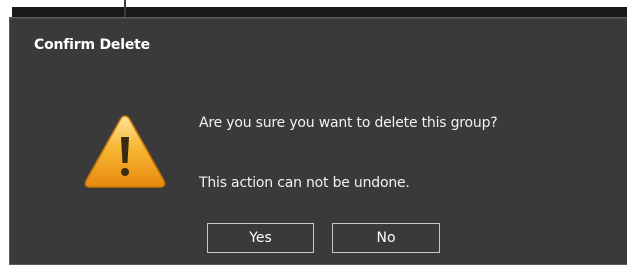 This screenshot has height=269, width=627. What do you see at coordinates (125, 151) in the screenshot?
I see `warning-icon` at bounding box center [125, 151].